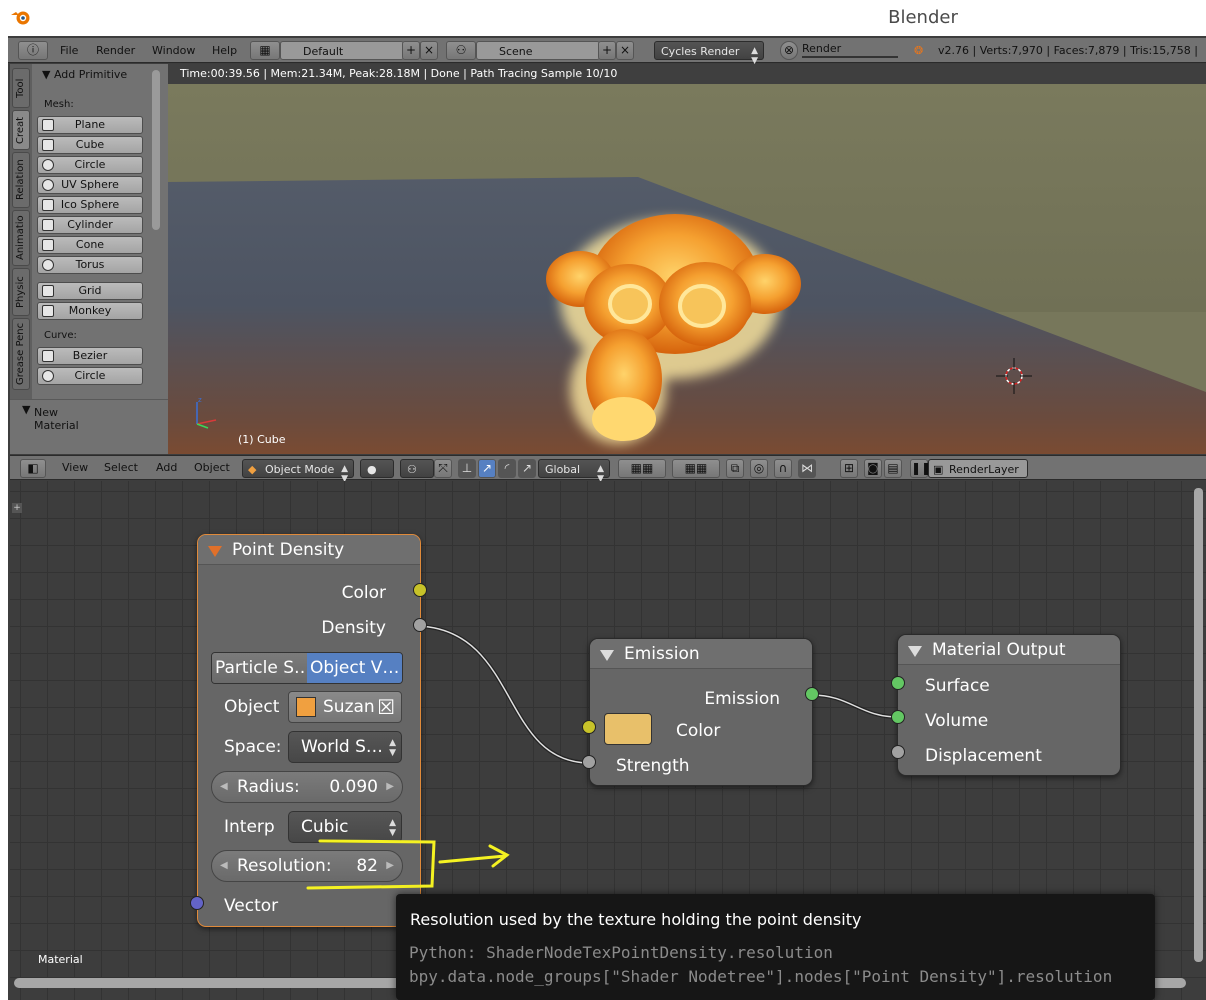 The image size is (1206, 1000). Describe the element at coordinates (90, 291) in the screenshot. I see `add-grid-button: Grid` at that location.